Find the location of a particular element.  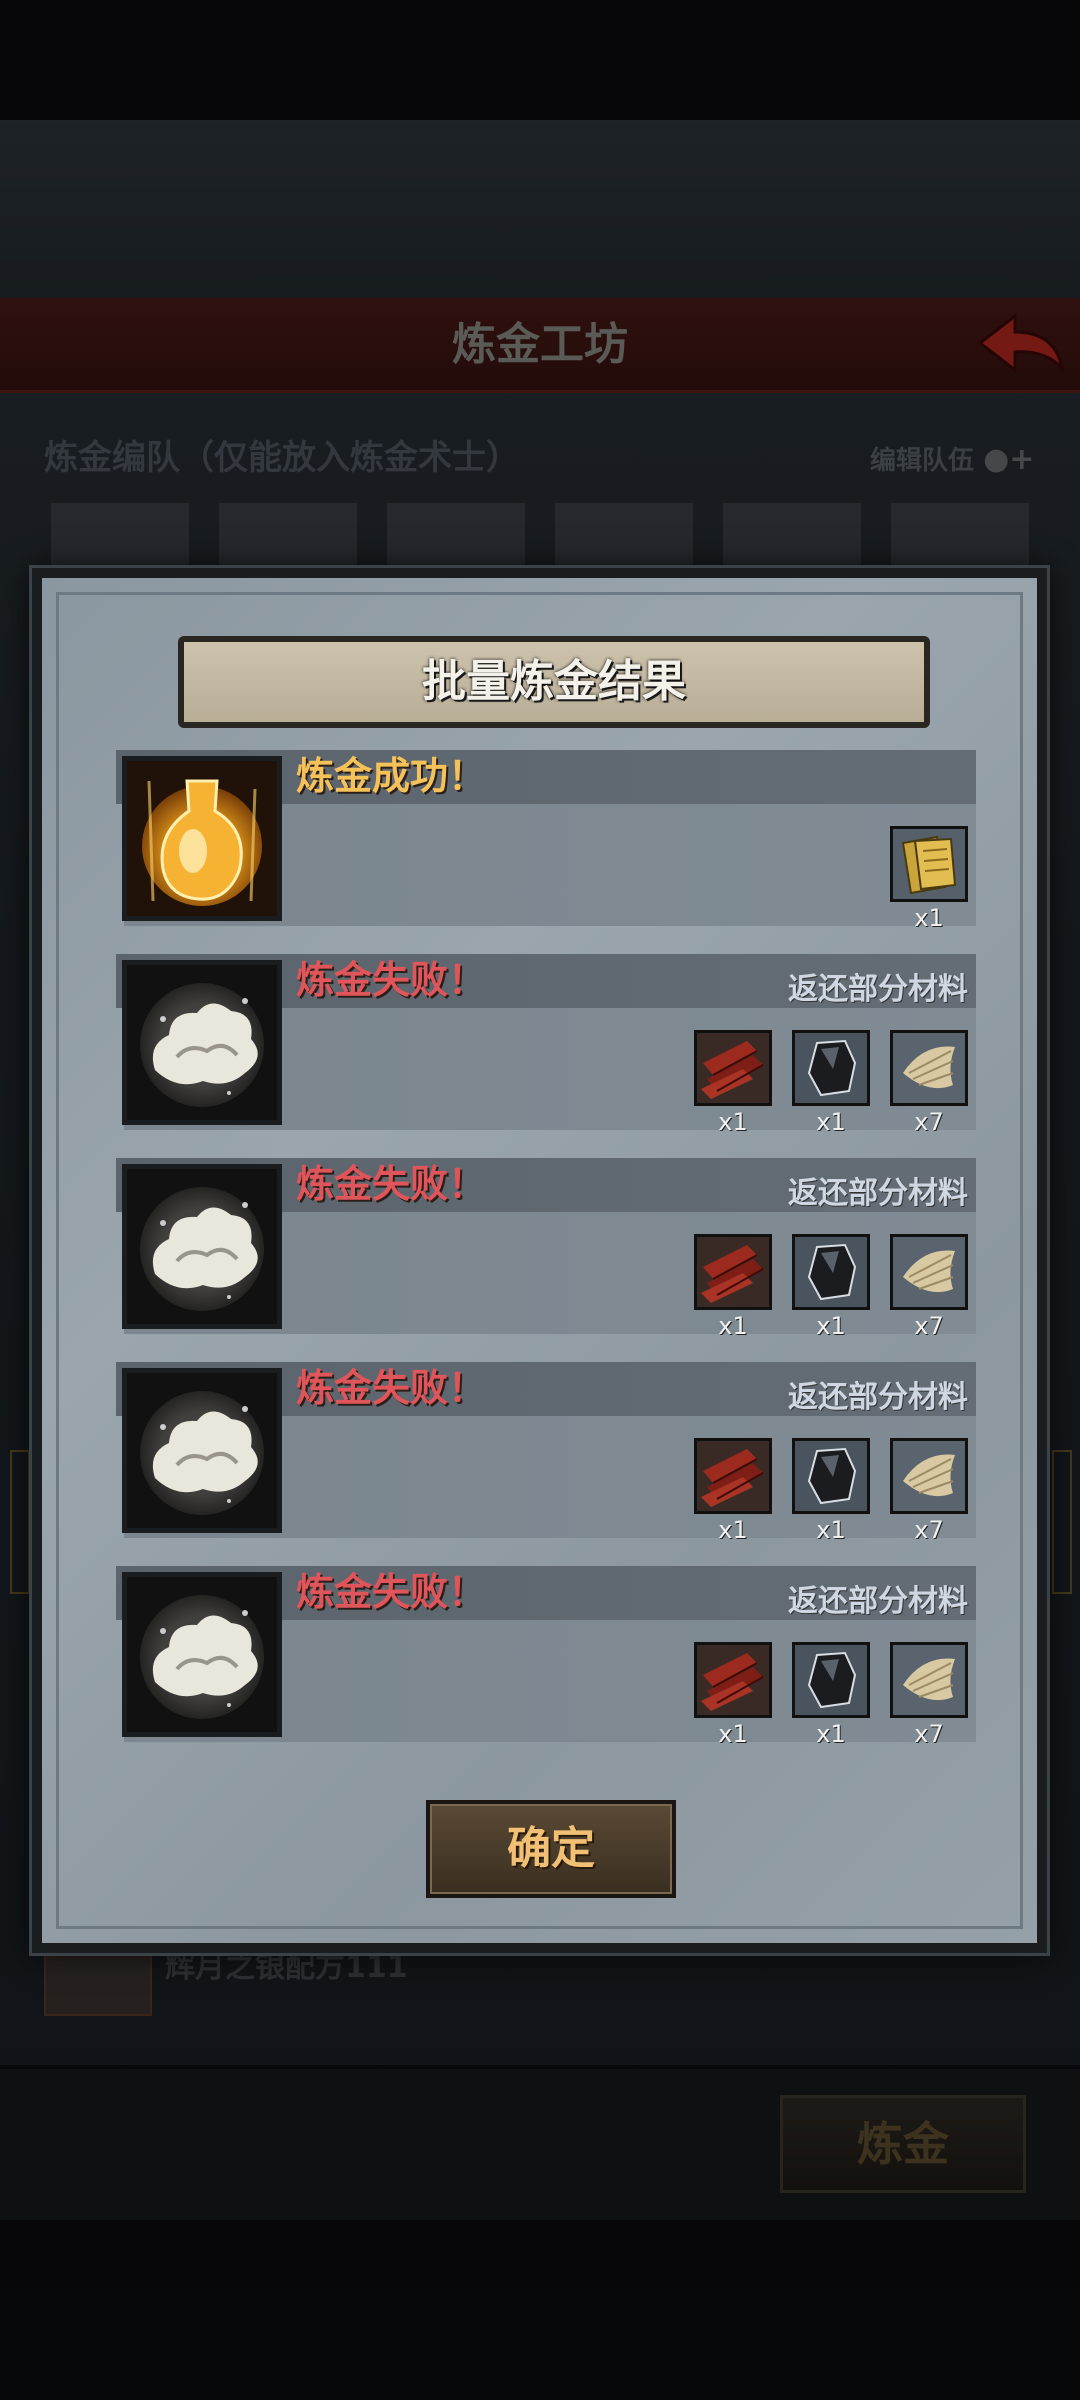

result-status: 炼金成功！ is located at coordinates (391, 776).